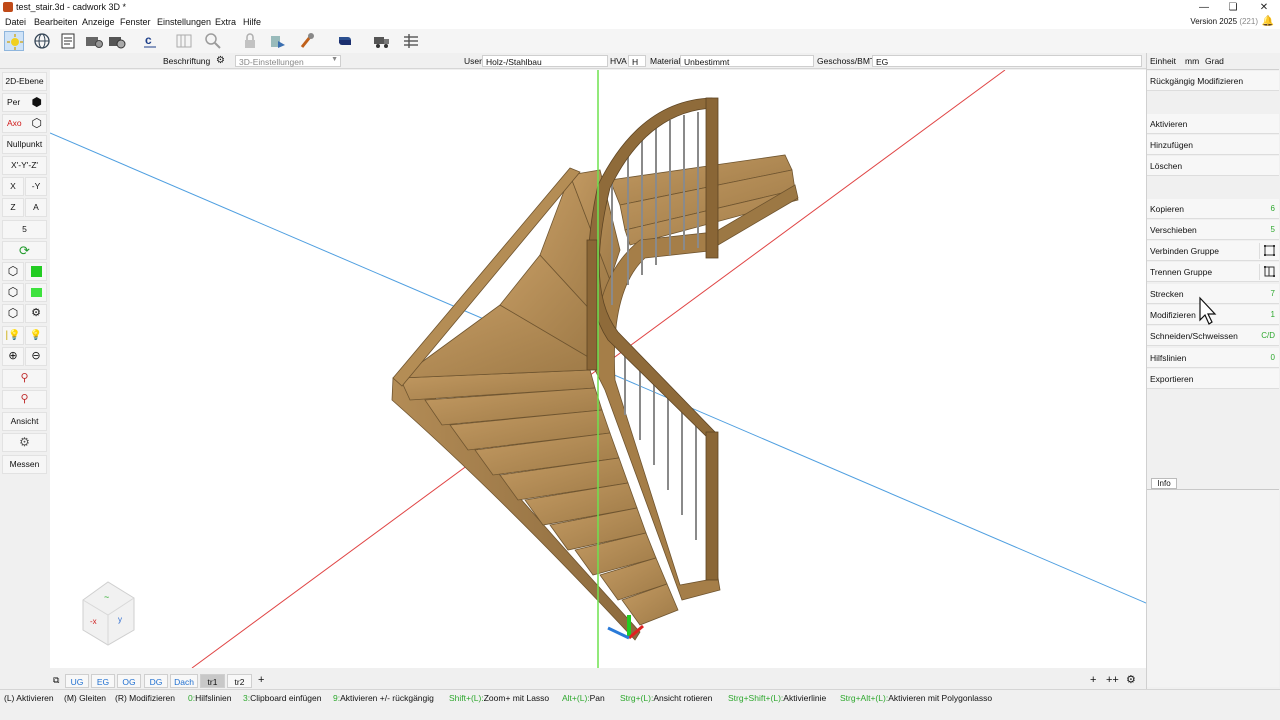 This screenshot has height=720, width=1280. What do you see at coordinates (1213, 124) in the screenshot?
I see `aktivieren-button: Aktivieren` at bounding box center [1213, 124].